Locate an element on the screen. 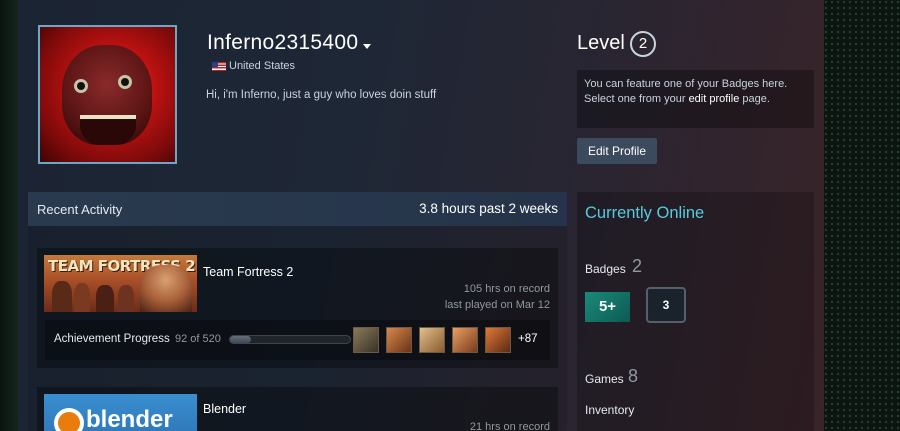  badge-info-prefix: Select one from your is located at coordinates (636, 99).